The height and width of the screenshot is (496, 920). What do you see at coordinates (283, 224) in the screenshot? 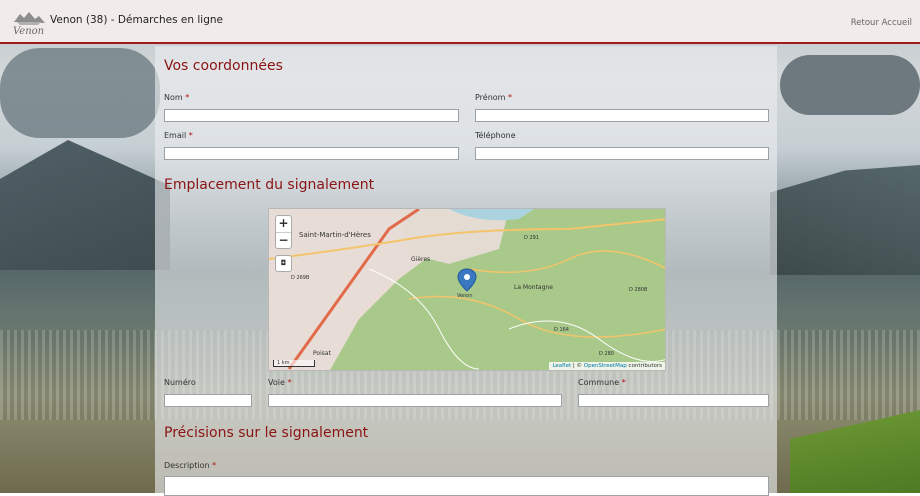
I see `zoom-in-button: +` at bounding box center [283, 224].